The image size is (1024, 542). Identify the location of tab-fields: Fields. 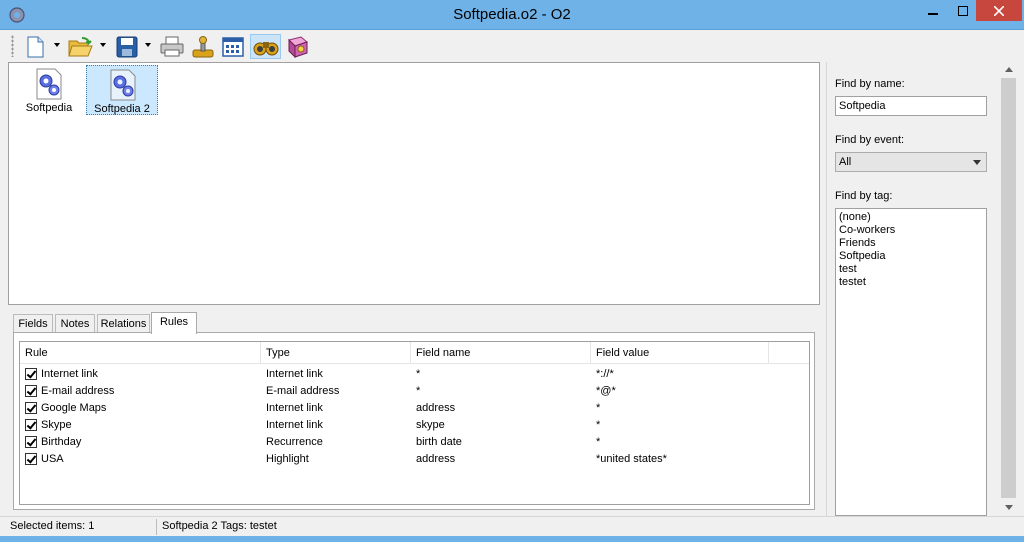
(33, 323).